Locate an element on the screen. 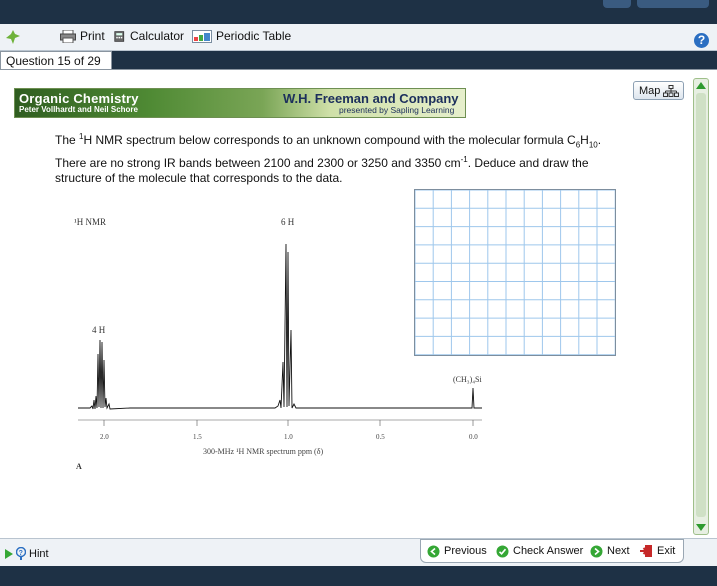 This screenshot has width=717, height=586. peak-label-6h: 6 H is located at coordinates (288, 222).